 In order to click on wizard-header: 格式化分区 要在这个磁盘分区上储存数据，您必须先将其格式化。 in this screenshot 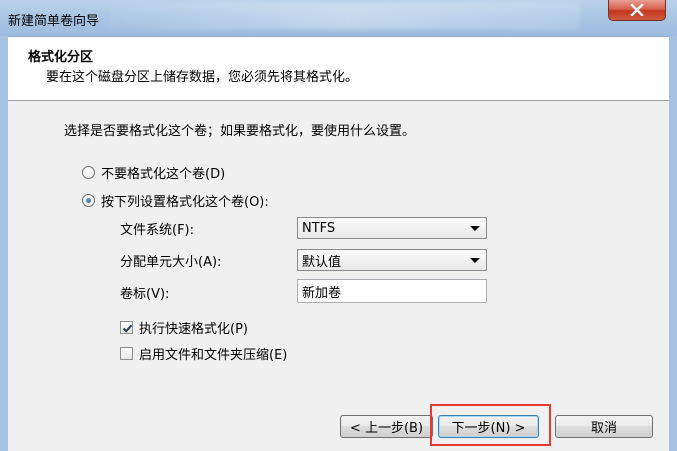, I will do `click(338, 69)`.